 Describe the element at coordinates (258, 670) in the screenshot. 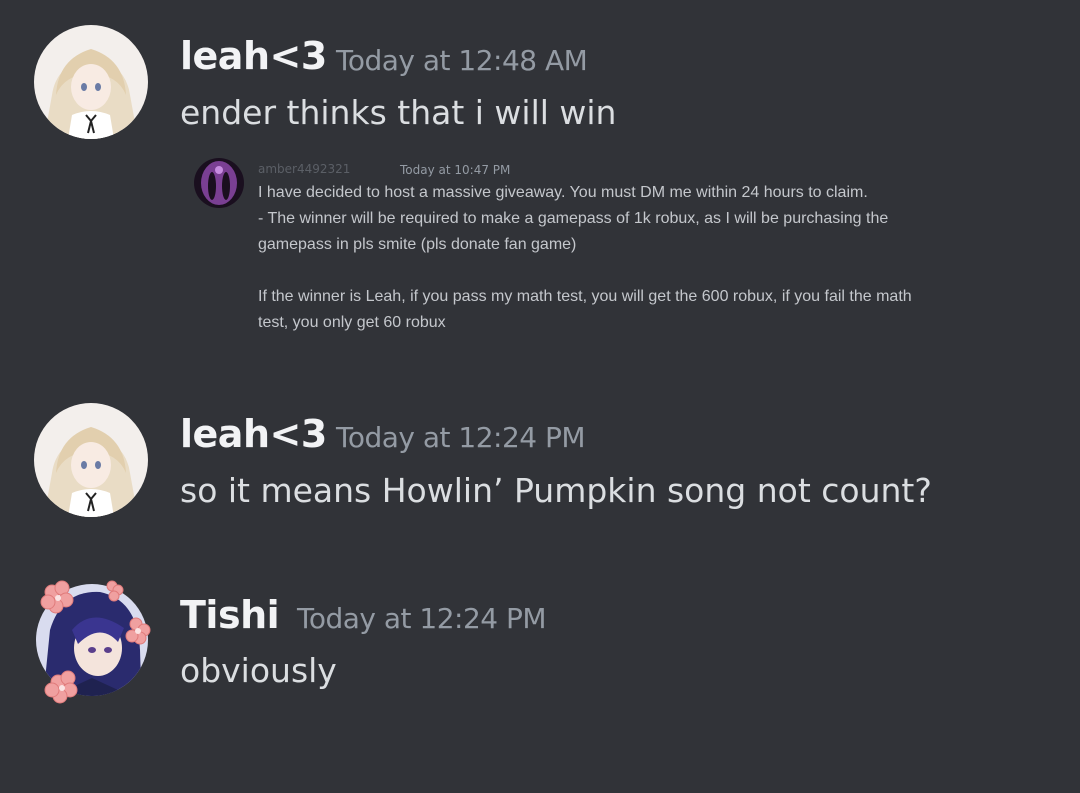

I see `message-text: obviously` at that location.